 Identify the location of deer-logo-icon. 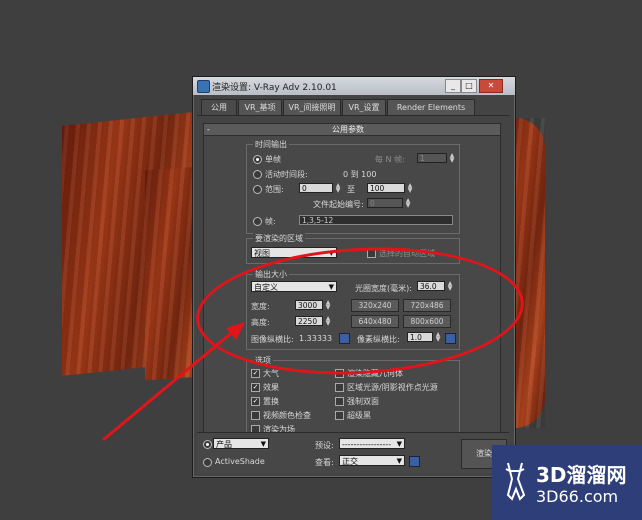
(515, 481).